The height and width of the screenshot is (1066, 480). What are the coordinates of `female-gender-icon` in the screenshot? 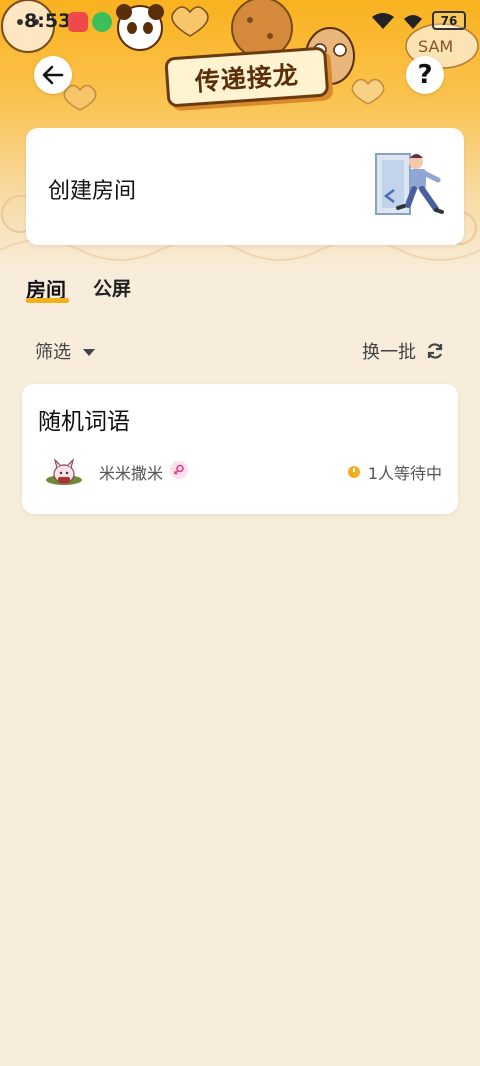 It's located at (179, 470).